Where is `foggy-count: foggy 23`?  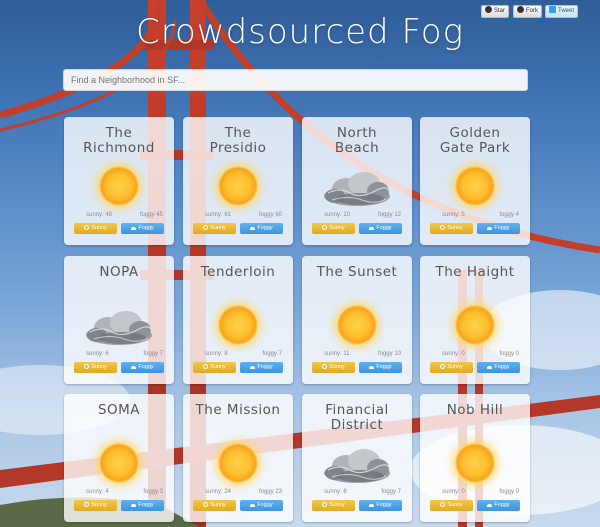 foggy-count: foggy 23 is located at coordinates (270, 492).